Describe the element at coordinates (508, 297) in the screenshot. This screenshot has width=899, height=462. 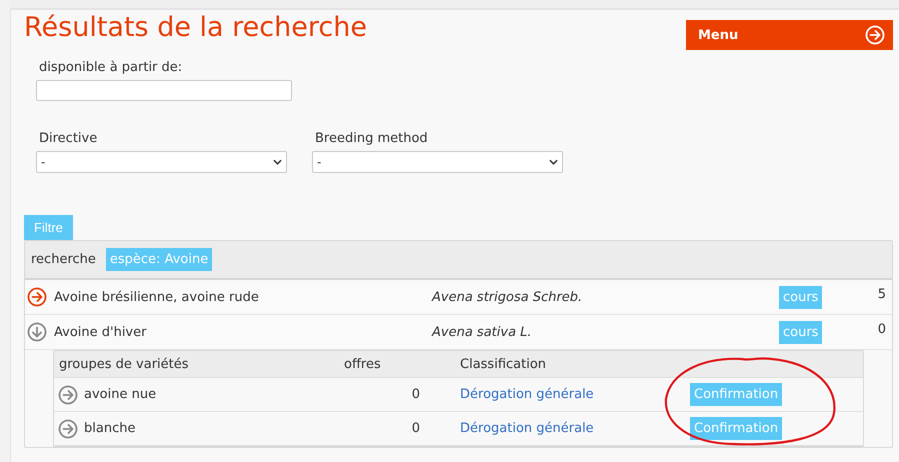
I see `latin-name: Avena strigosa Schreb.` at that location.